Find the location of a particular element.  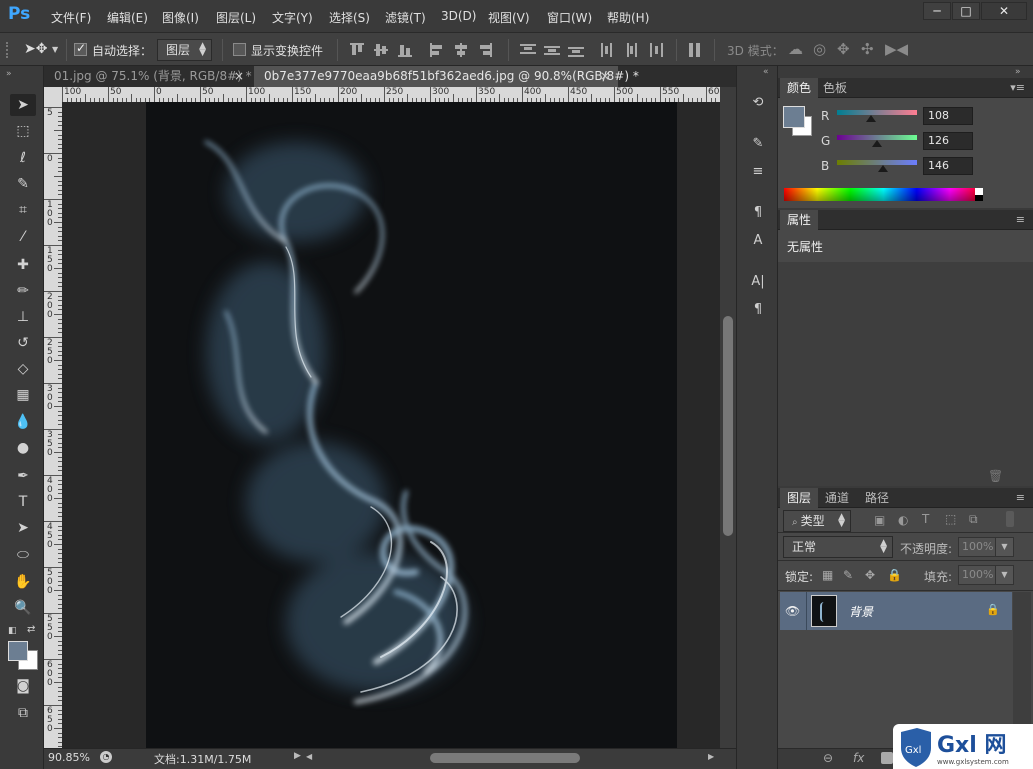

move-tool-icon: ➤✥ is located at coordinates (35, 49).